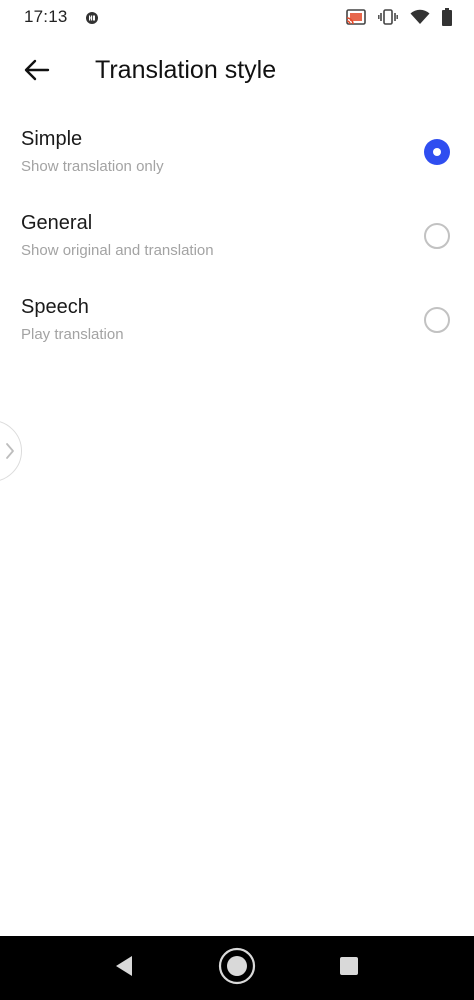 This screenshot has height=1000, width=474. What do you see at coordinates (92, 17) in the screenshot?
I see `hd-icon` at bounding box center [92, 17].